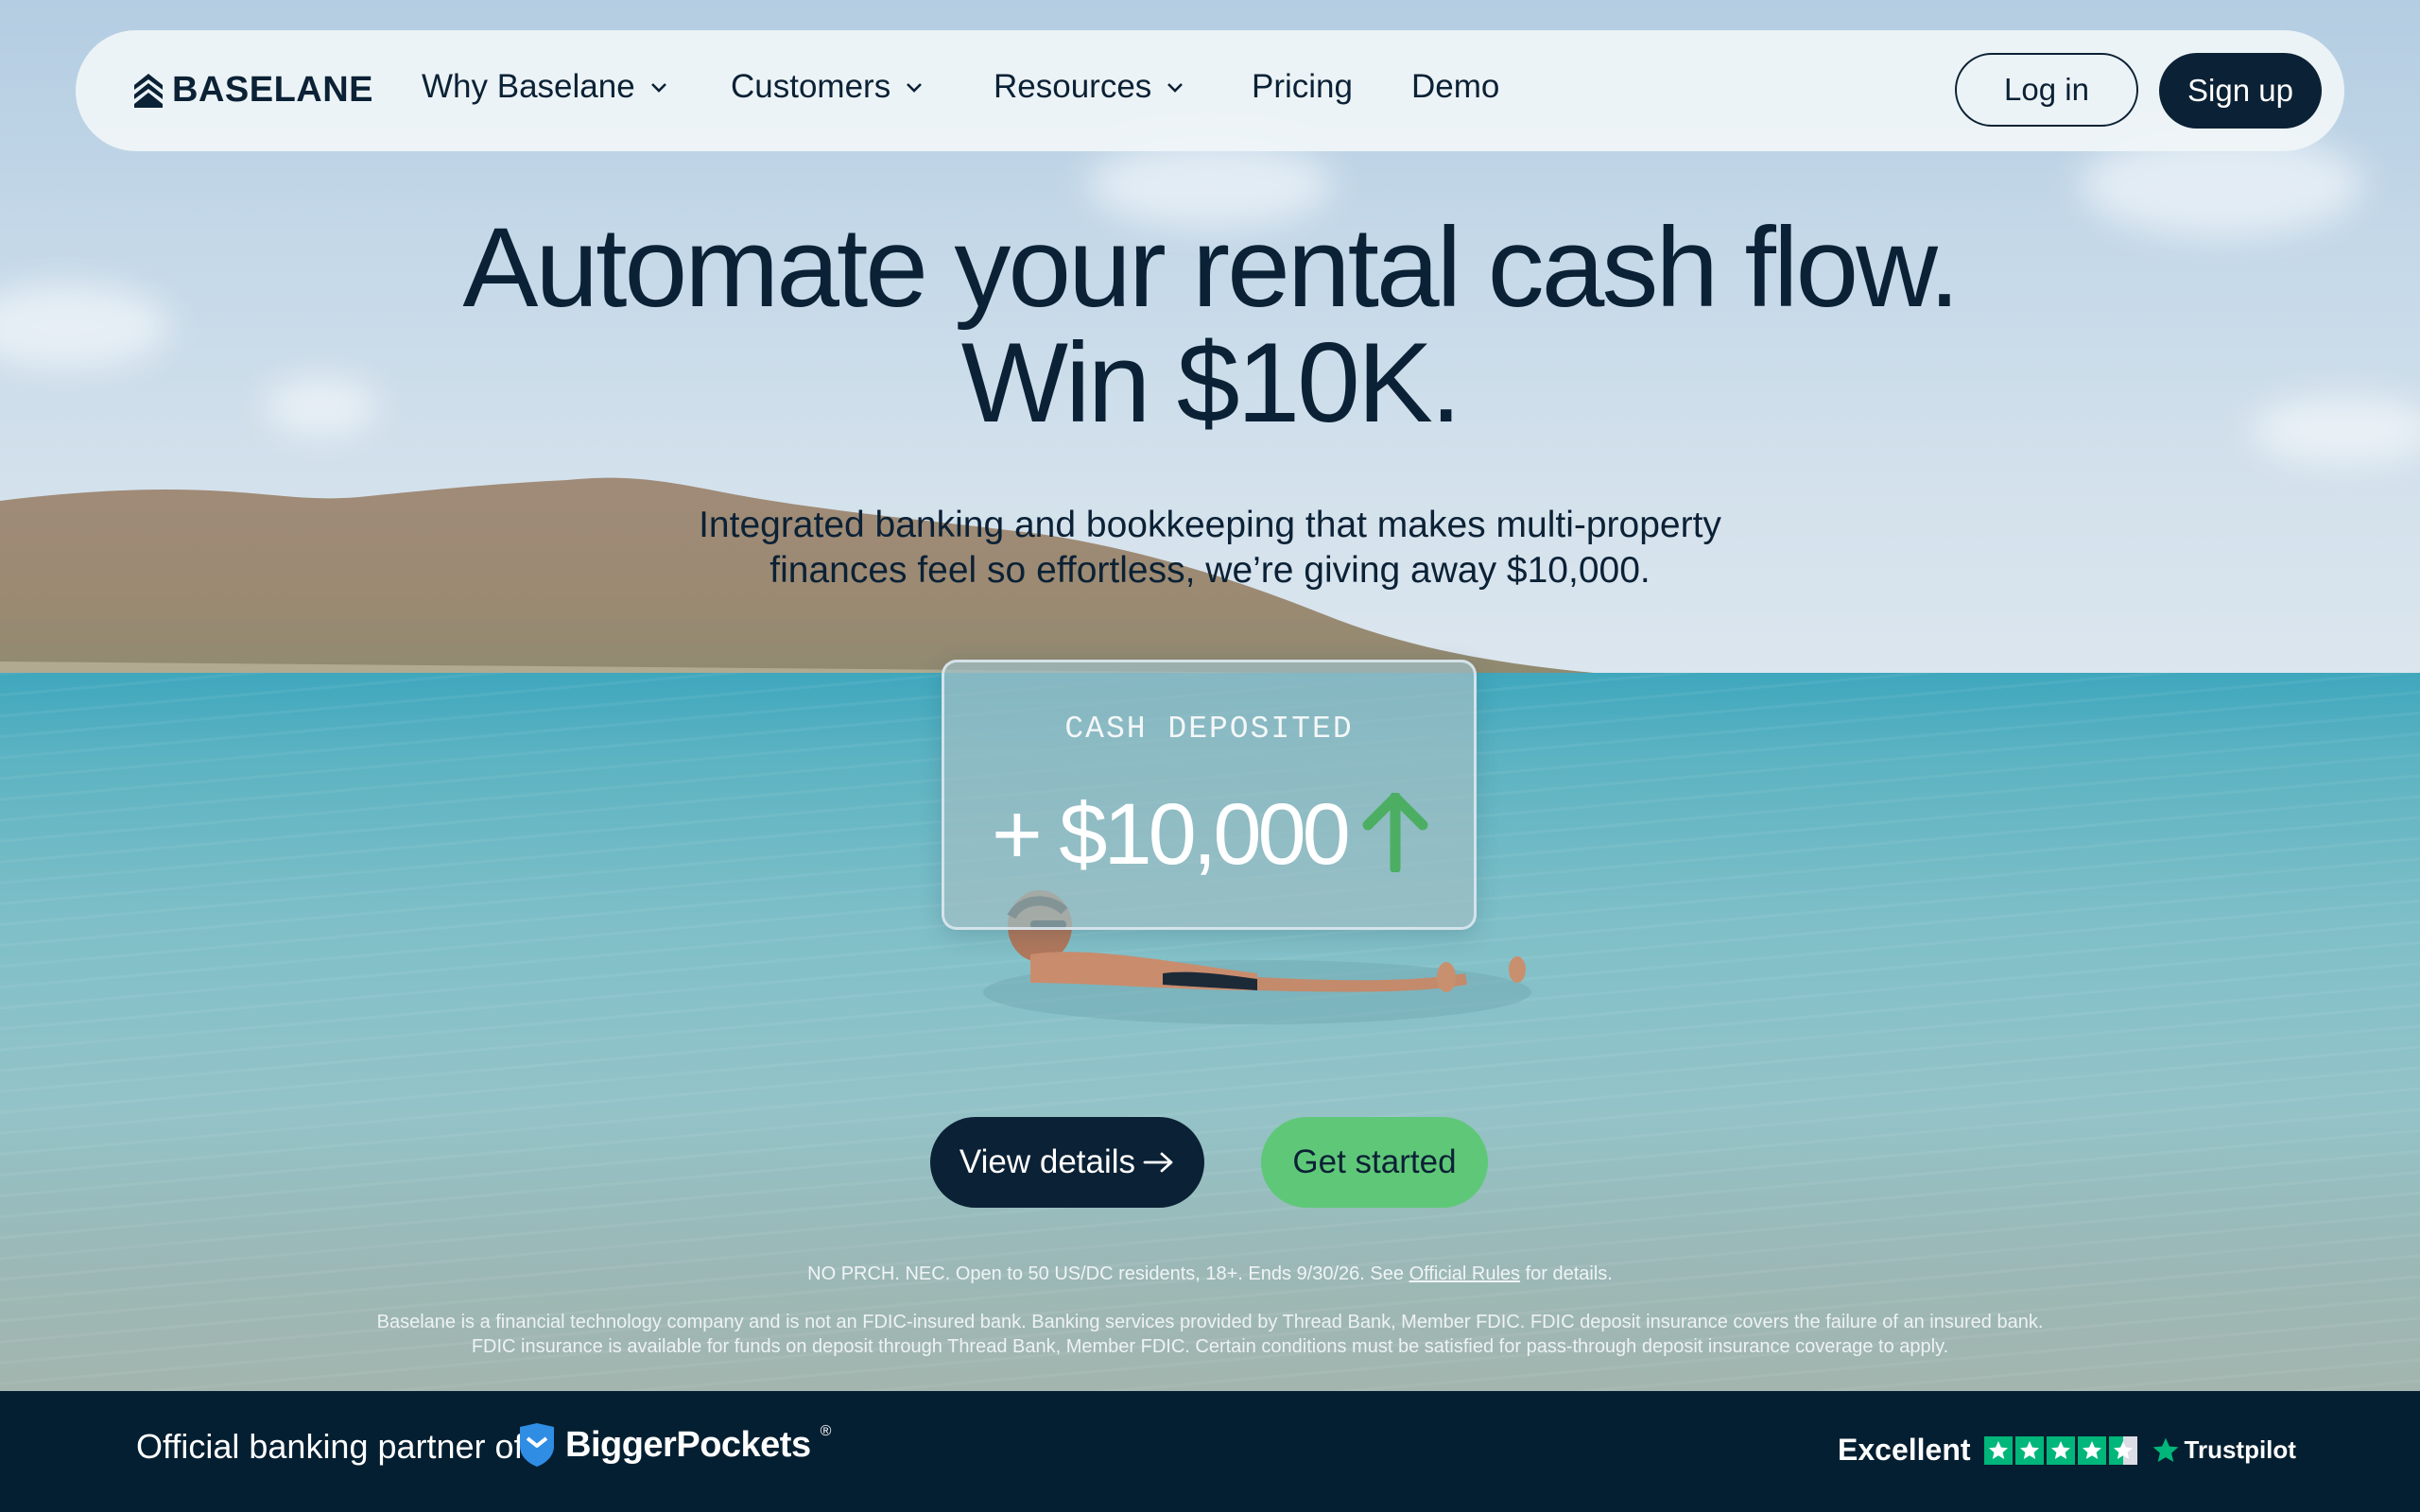  Describe the element at coordinates (1158, 1162) in the screenshot. I see `arrow-right-icon` at that location.